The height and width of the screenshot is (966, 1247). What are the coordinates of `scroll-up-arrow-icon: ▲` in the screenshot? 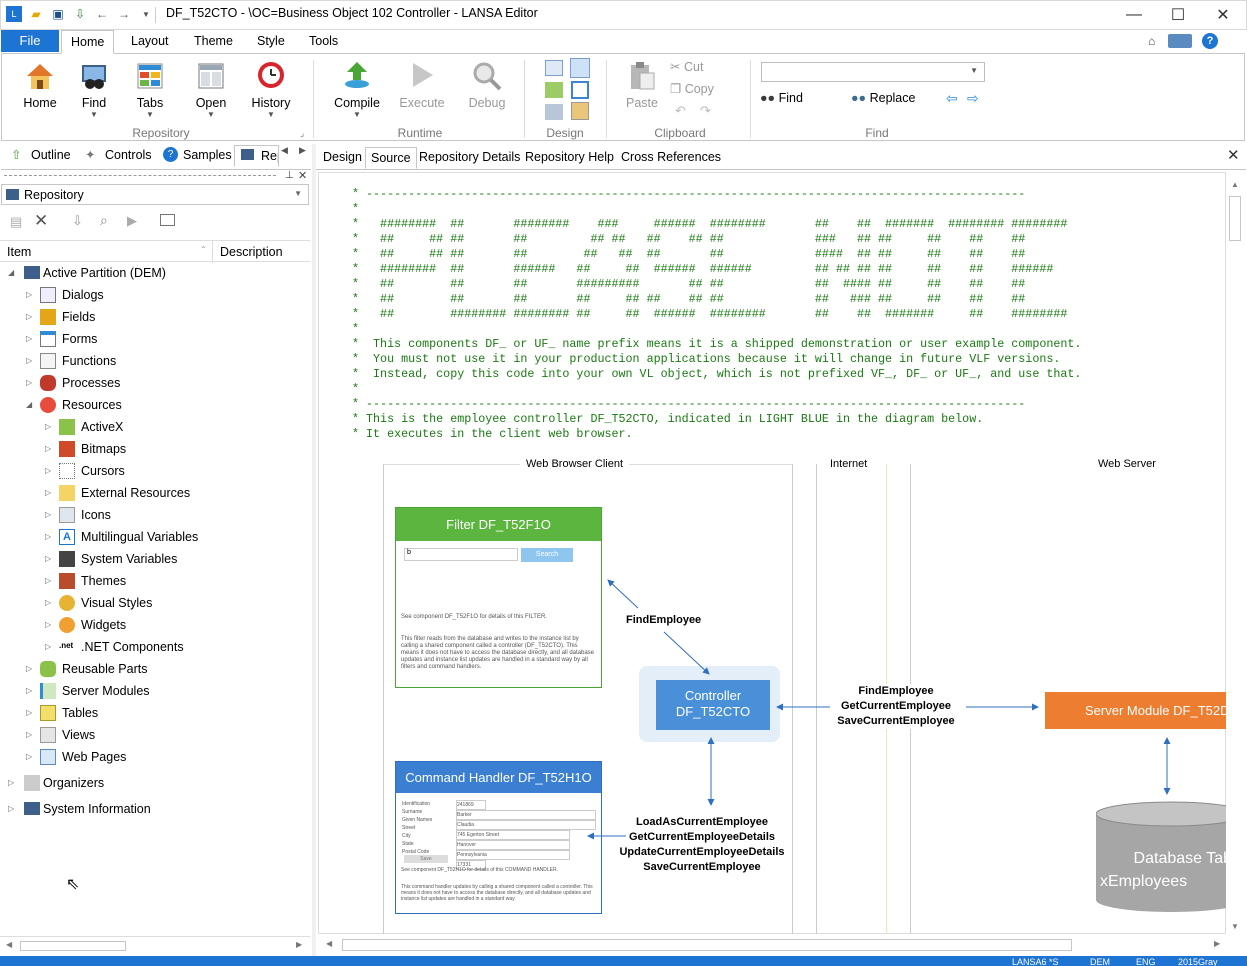 It's located at (1235, 184).